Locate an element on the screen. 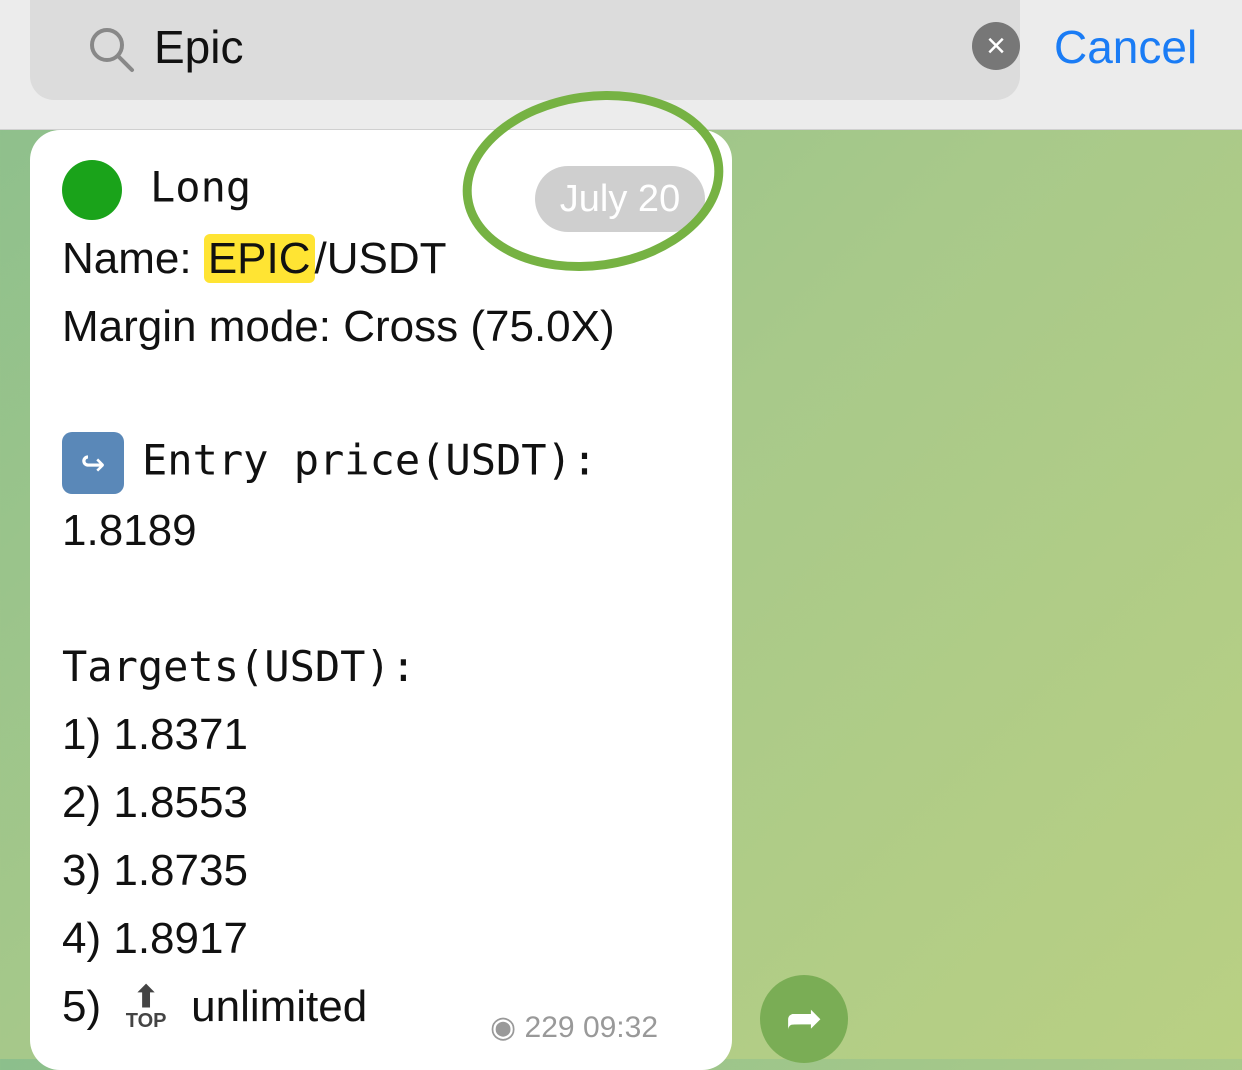  target-5: 5) ⬆ TOP unlimited is located at coordinates (214, 1007).